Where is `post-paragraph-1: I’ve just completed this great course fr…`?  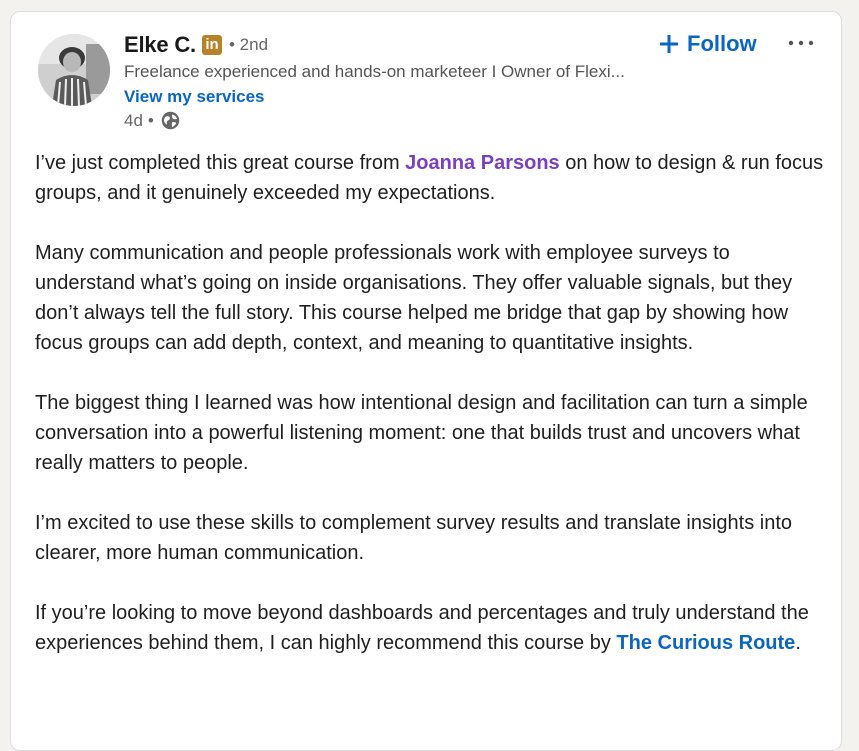
post-paragraph-1: I’ve just completed this great course fr… is located at coordinates (435, 178).